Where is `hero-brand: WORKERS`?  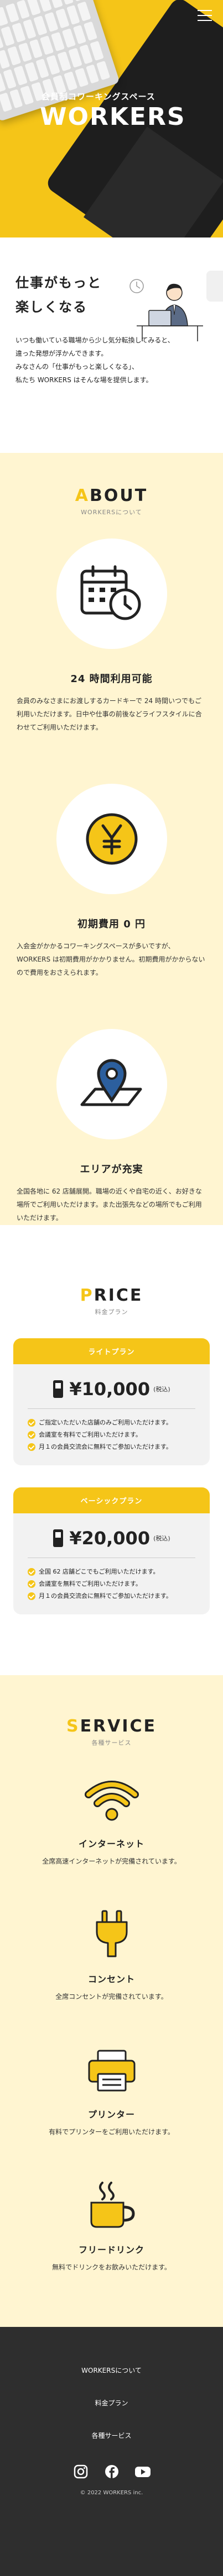 hero-brand: WORKERS is located at coordinates (113, 117).